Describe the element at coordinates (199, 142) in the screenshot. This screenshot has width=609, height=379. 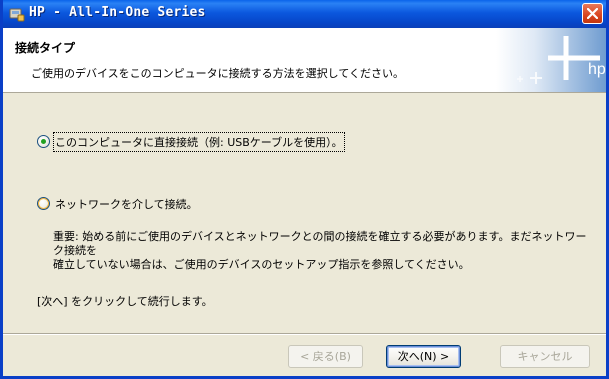
I see `direct-connect-label: このコンピュータに直接接続（例: USBケーブルを使用）。` at that location.